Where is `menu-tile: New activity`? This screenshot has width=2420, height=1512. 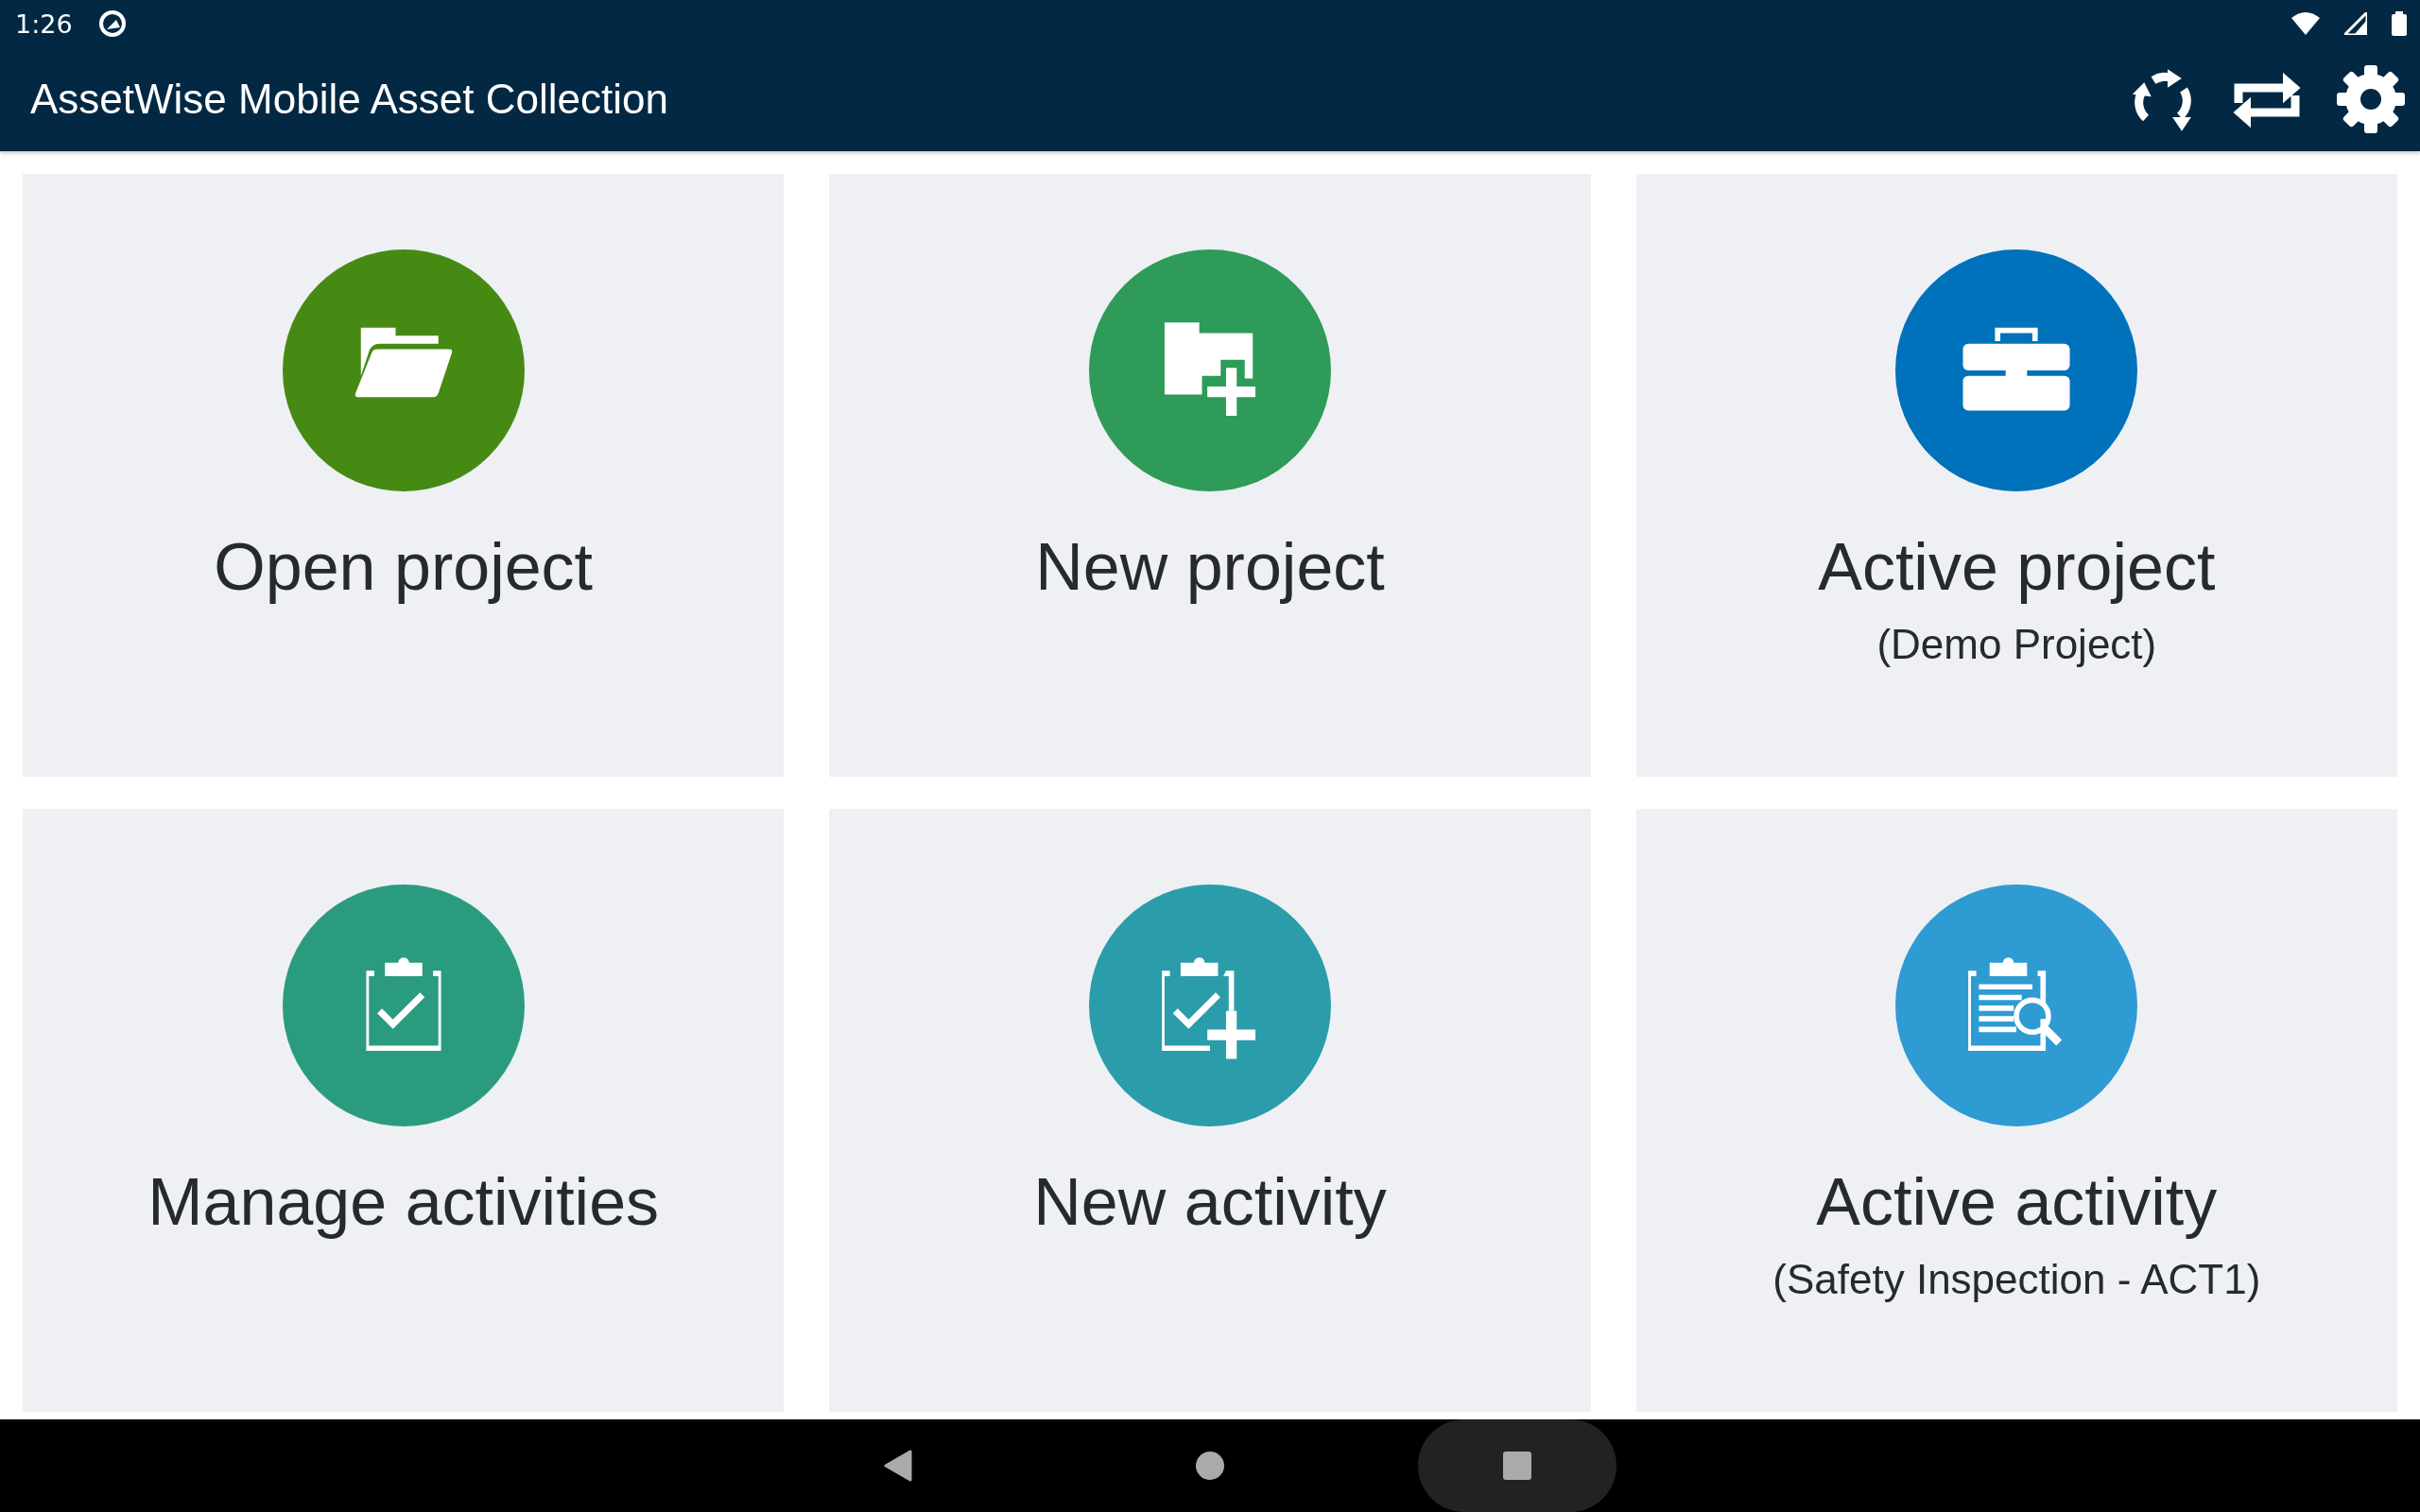
menu-tile: New activity is located at coordinates (1210, 1110).